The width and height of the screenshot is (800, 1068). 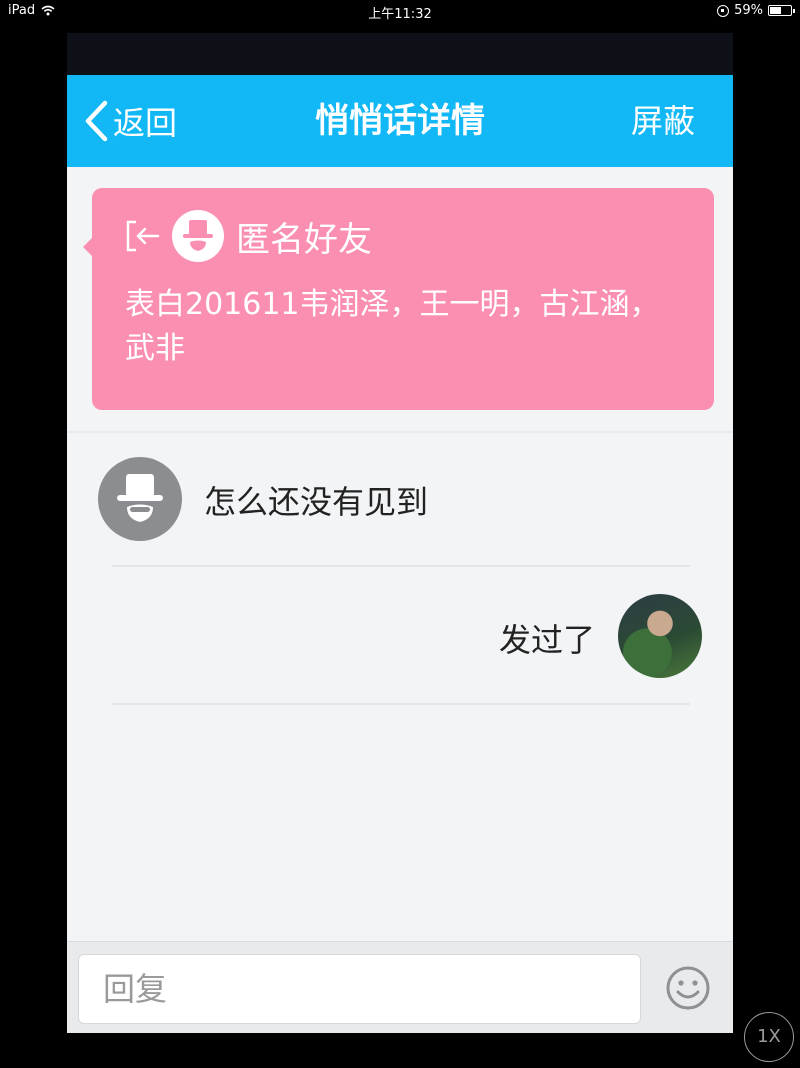 I want to click on chevron-left-icon, so click(x=96, y=121).